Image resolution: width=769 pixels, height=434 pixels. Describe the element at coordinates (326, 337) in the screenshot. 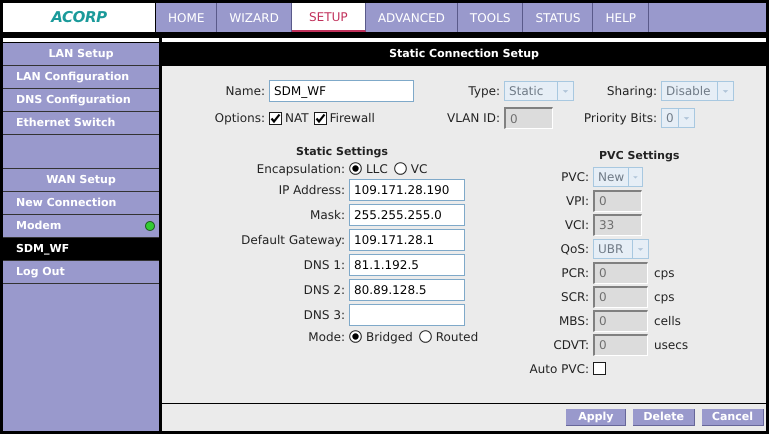

I see `field-label: Mode:` at that location.